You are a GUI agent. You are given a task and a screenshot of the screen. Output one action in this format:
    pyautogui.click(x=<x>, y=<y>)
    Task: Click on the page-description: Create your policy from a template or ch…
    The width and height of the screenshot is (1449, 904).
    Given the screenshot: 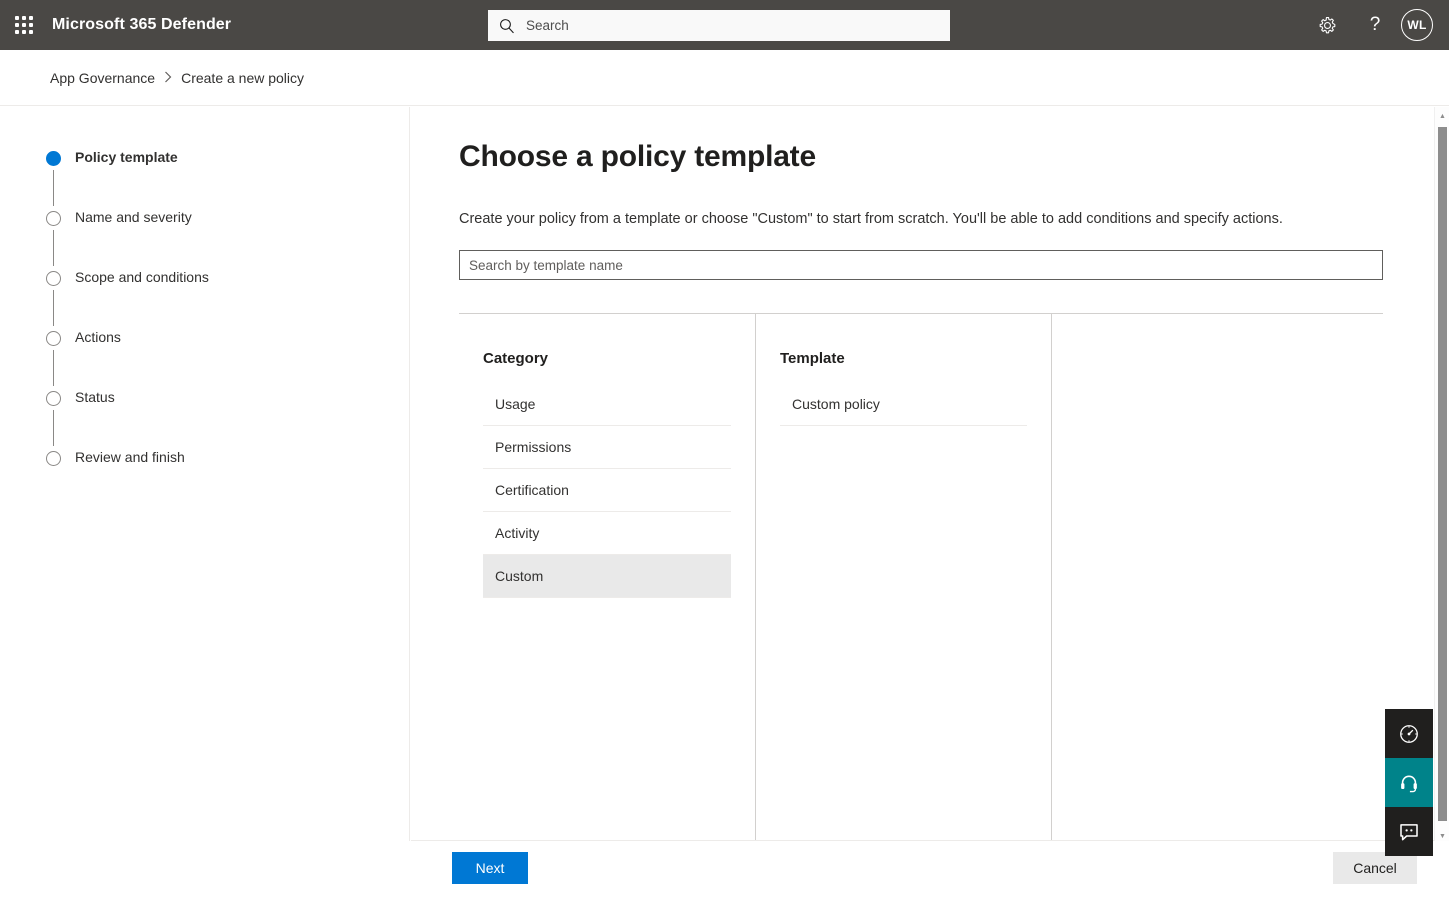 What is the action you would take?
    pyautogui.click(x=871, y=219)
    